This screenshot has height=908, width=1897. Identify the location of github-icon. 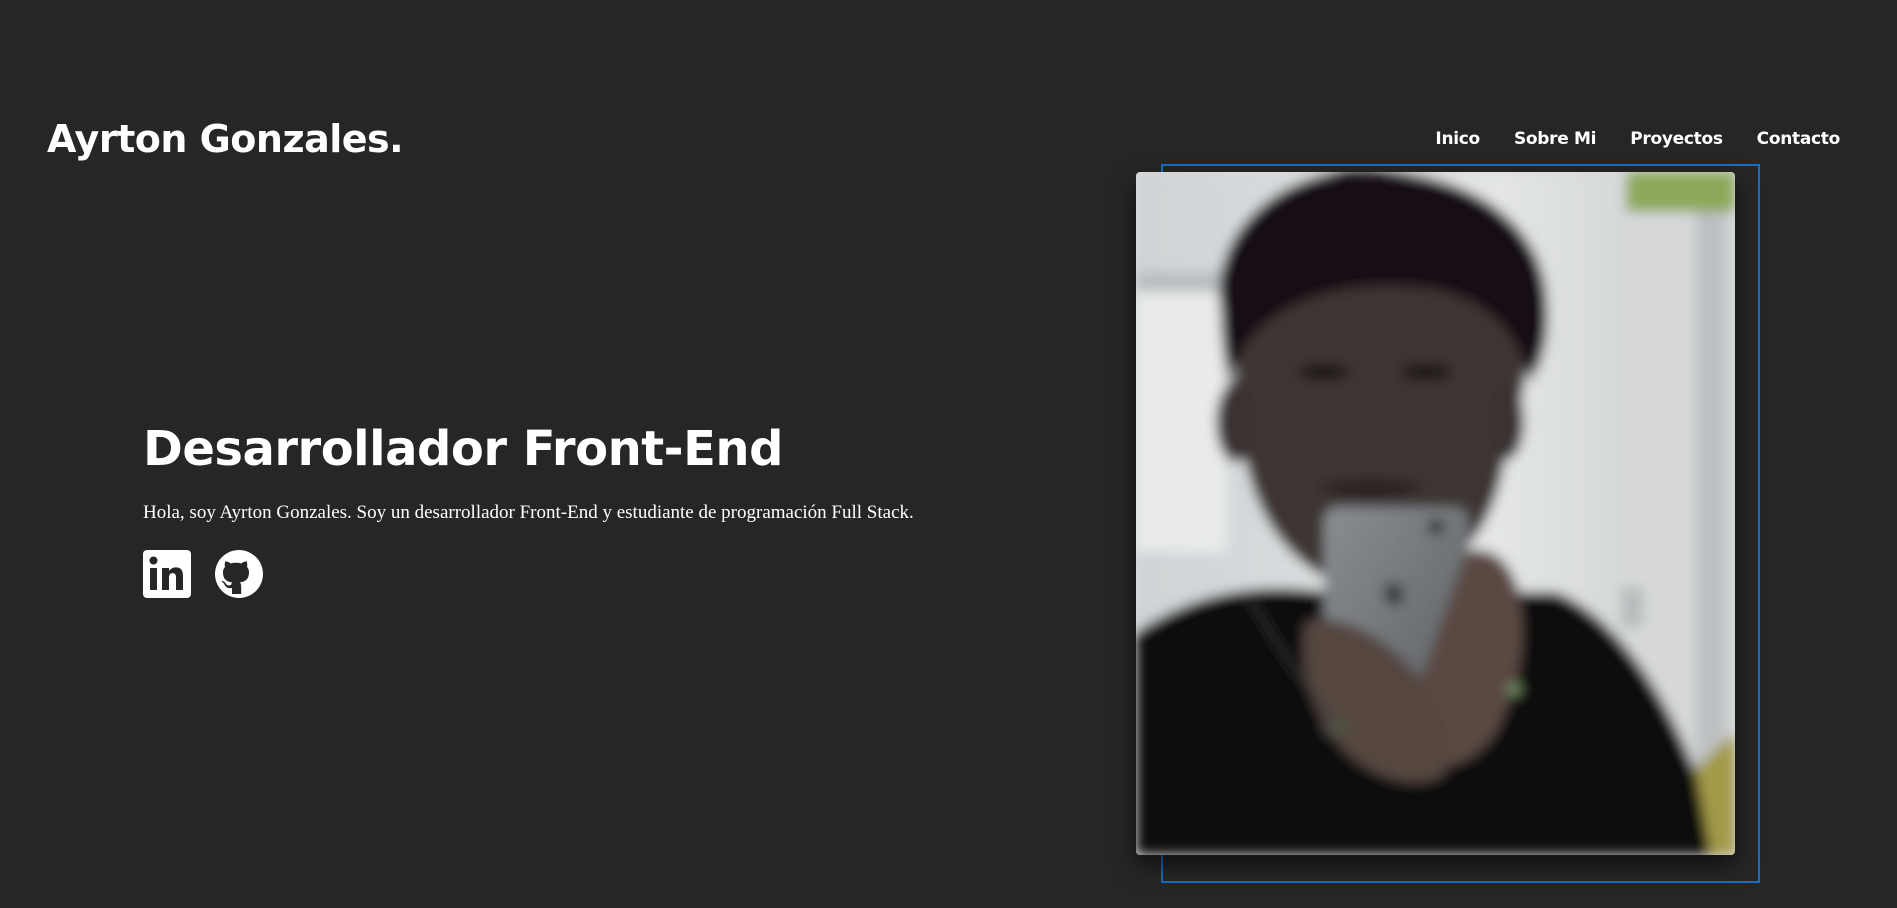
(239, 574).